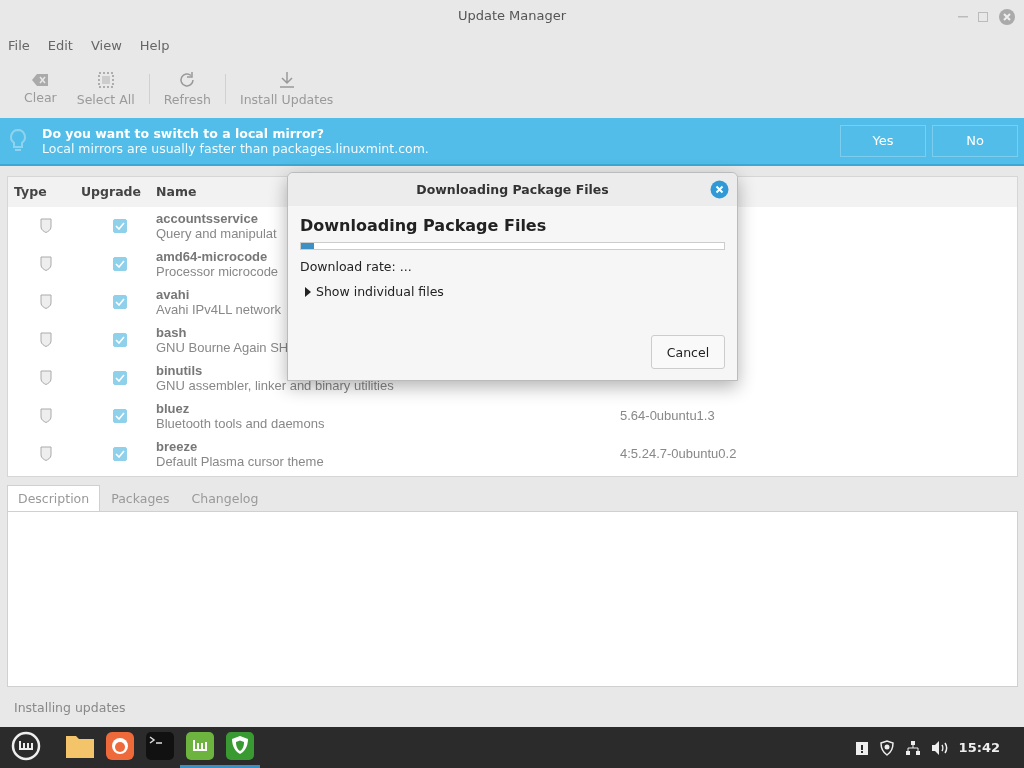 This screenshot has height=768, width=1024. What do you see at coordinates (225, 498) in the screenshot?
I see `tab: Changelog` at bounding box center [225, 498].